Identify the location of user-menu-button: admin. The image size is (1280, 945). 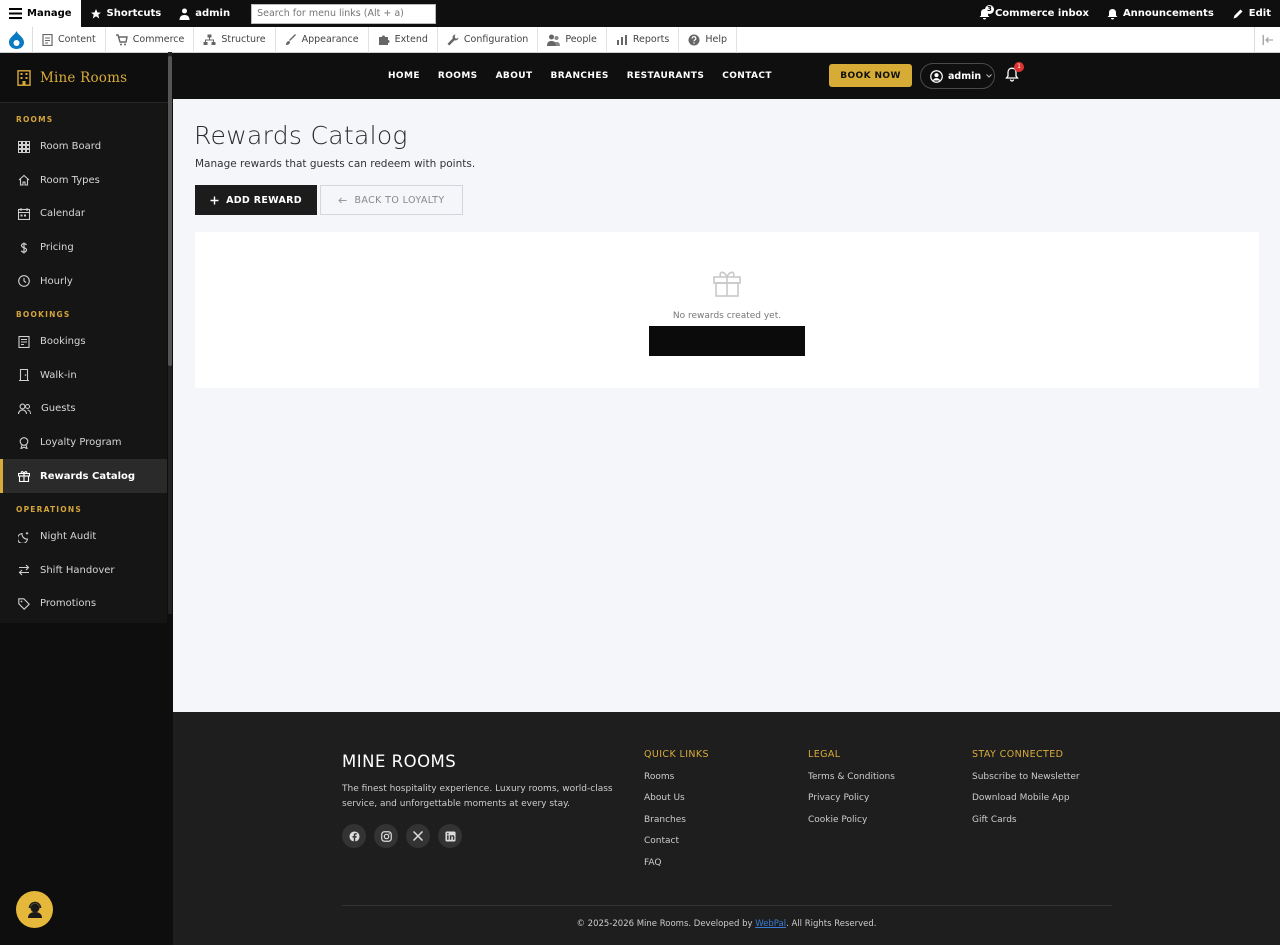
(957, 76).